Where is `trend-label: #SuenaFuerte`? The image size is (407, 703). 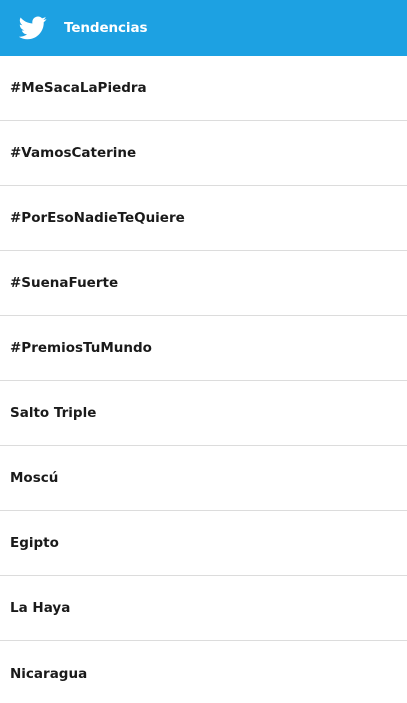
trend-label: #SuenaFuerte is located at coordinates (64, 283).